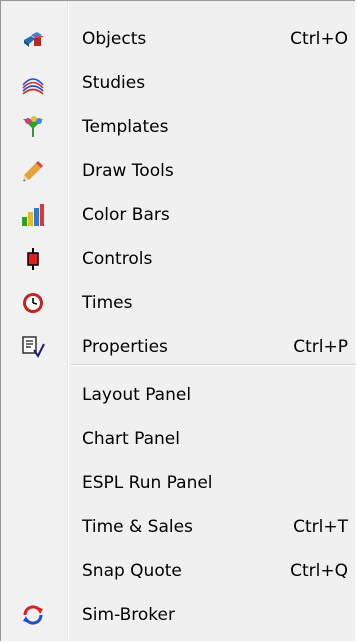  I want to click on menu-item-label: Objects, so click(114, 39).